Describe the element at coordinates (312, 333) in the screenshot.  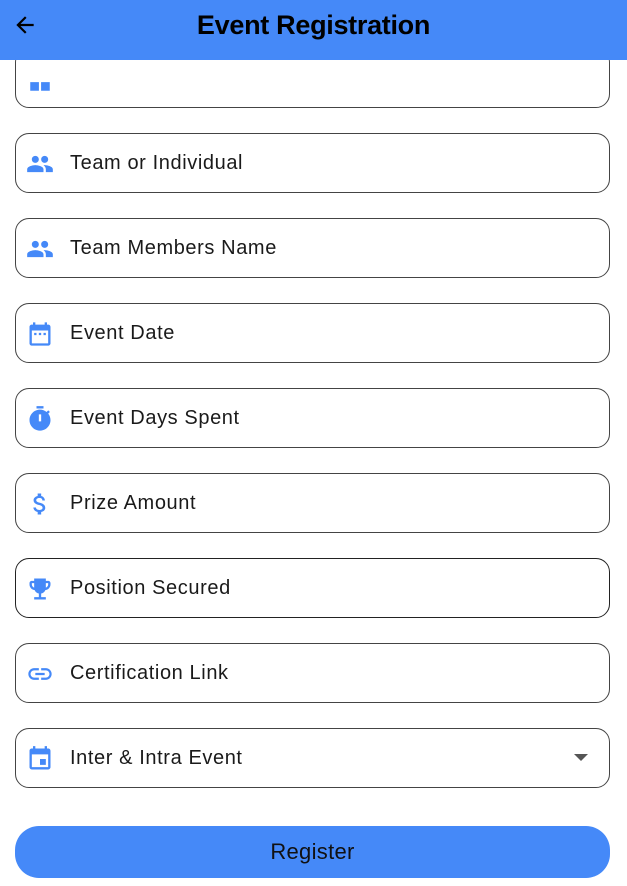
I see `event-date-field: Event Date` at that location.